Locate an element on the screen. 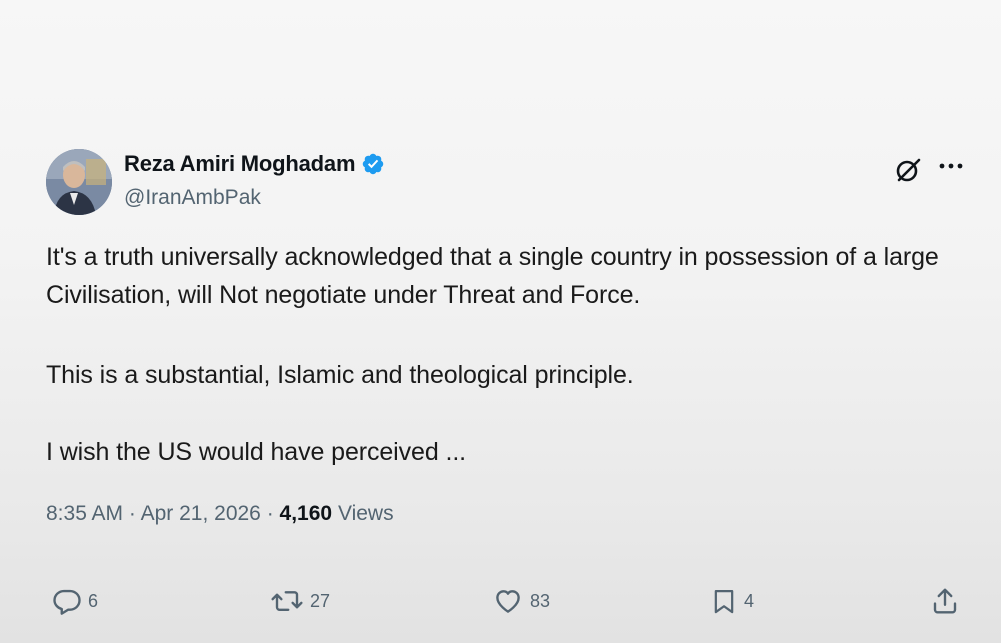 Image resolution: width=1001 pixels, height=643 pixels. repost-icon is located at coordinates (287, 601).